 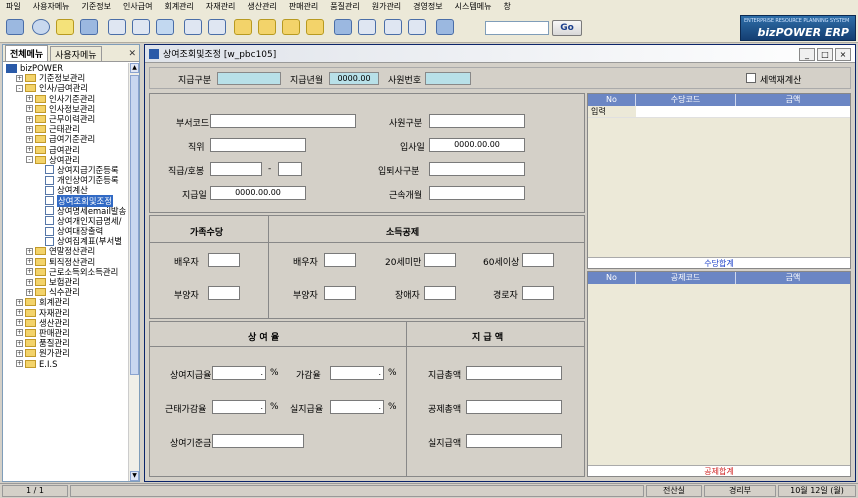 I want to click on attendance-rate-field: ., so click(x=239, y=407).